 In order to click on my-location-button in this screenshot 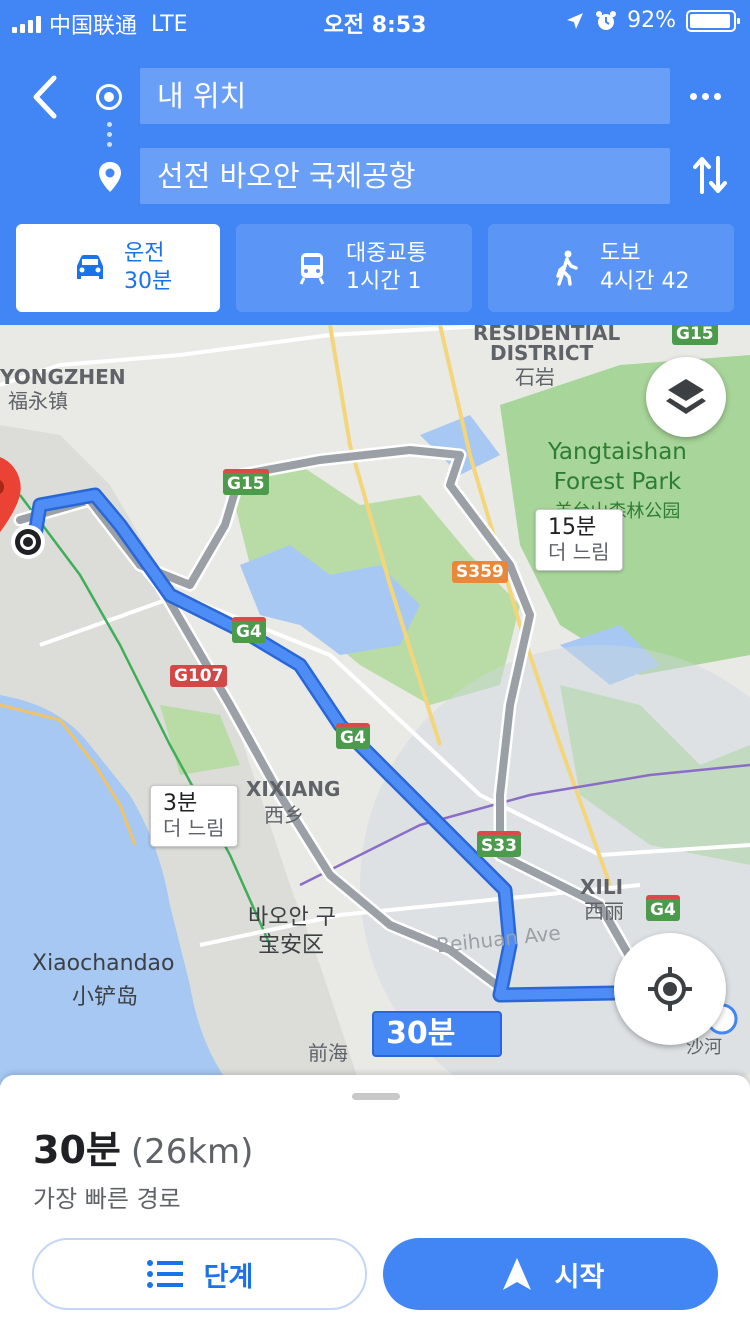, I will do `click(670, 989)`.